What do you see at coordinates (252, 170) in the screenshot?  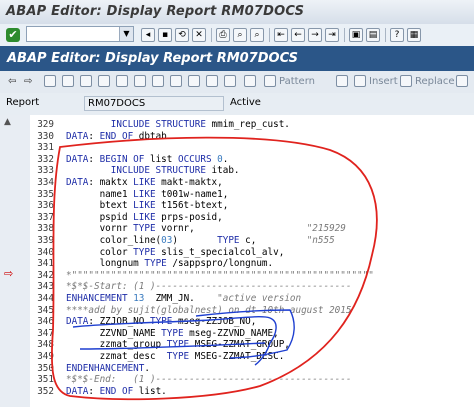 I see `code-line: 333 INCLUDE STRUCTURE itab.` at bounding box center [252, 170].